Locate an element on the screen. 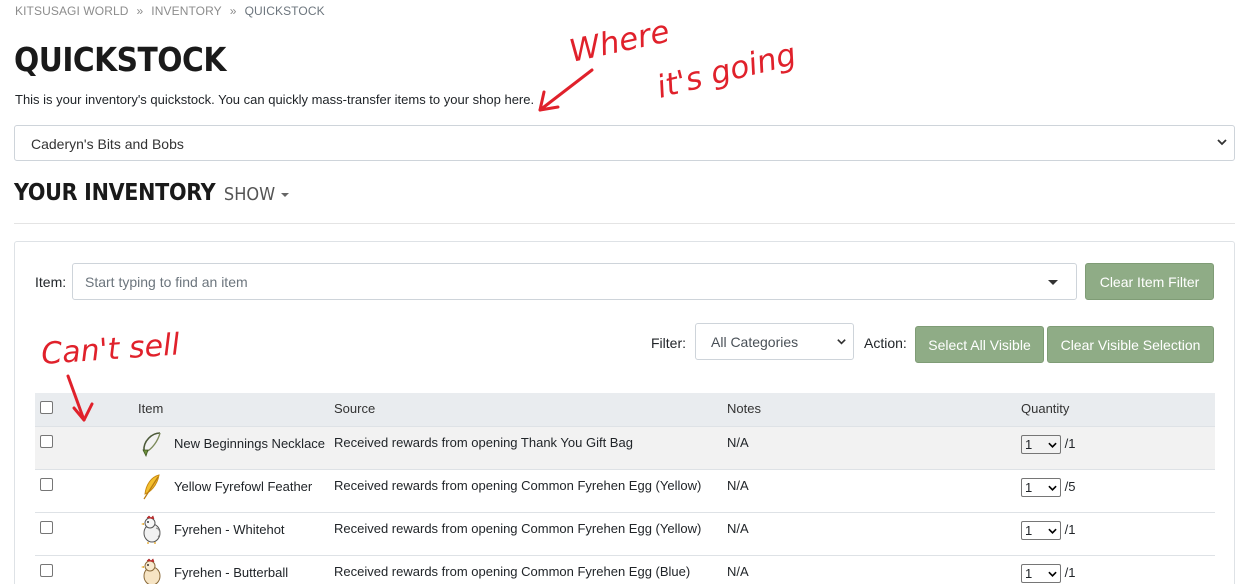 Image resolution: width=1244 pixels, height=584 pixels. item-name: Fyrehen - Whitehot is located at coordinates (229, 529).